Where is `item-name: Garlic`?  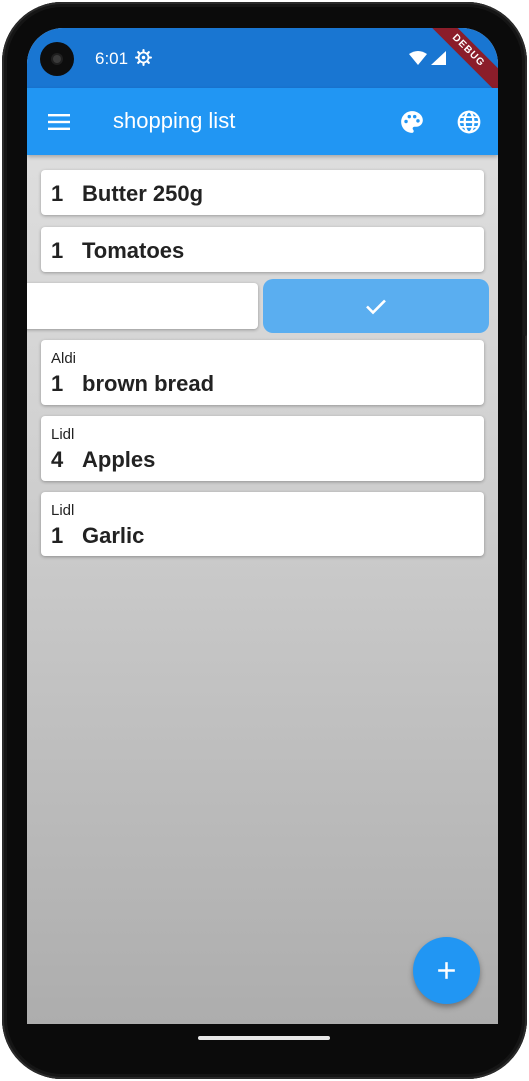 item-name: Garlic is located at coordinates (113, 535).